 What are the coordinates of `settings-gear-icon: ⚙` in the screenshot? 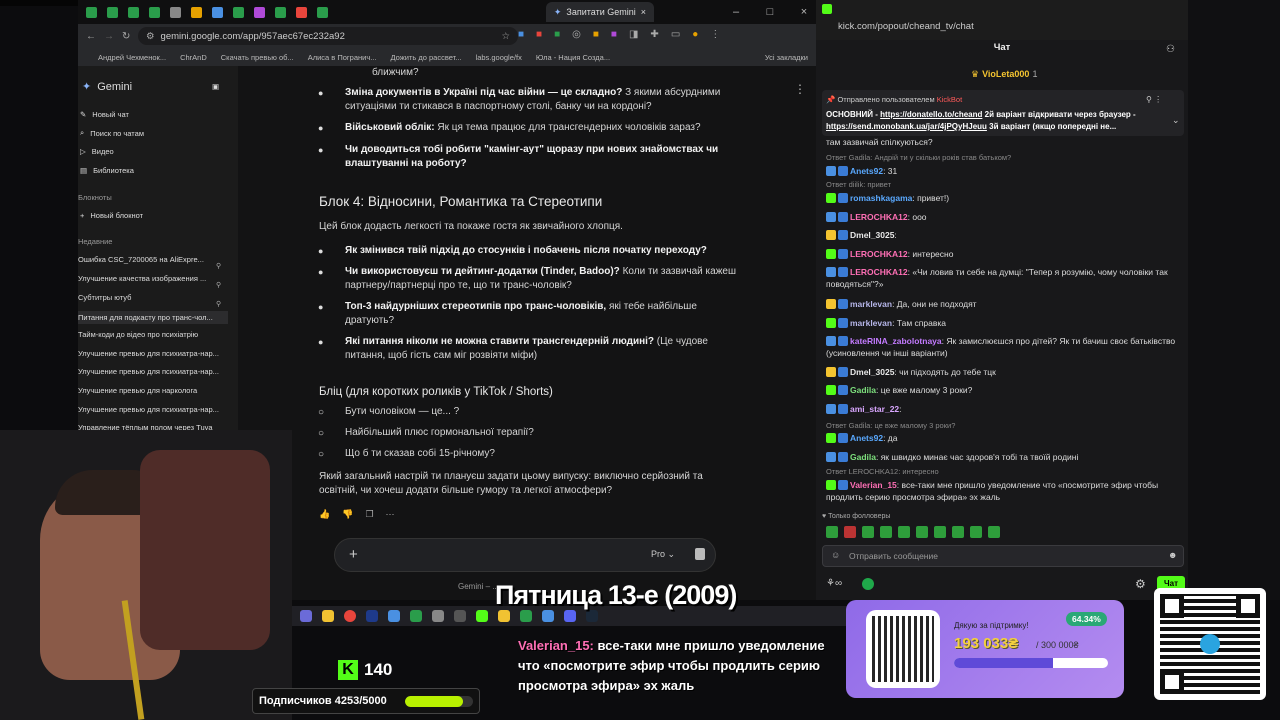 It's located at (1140, 584).